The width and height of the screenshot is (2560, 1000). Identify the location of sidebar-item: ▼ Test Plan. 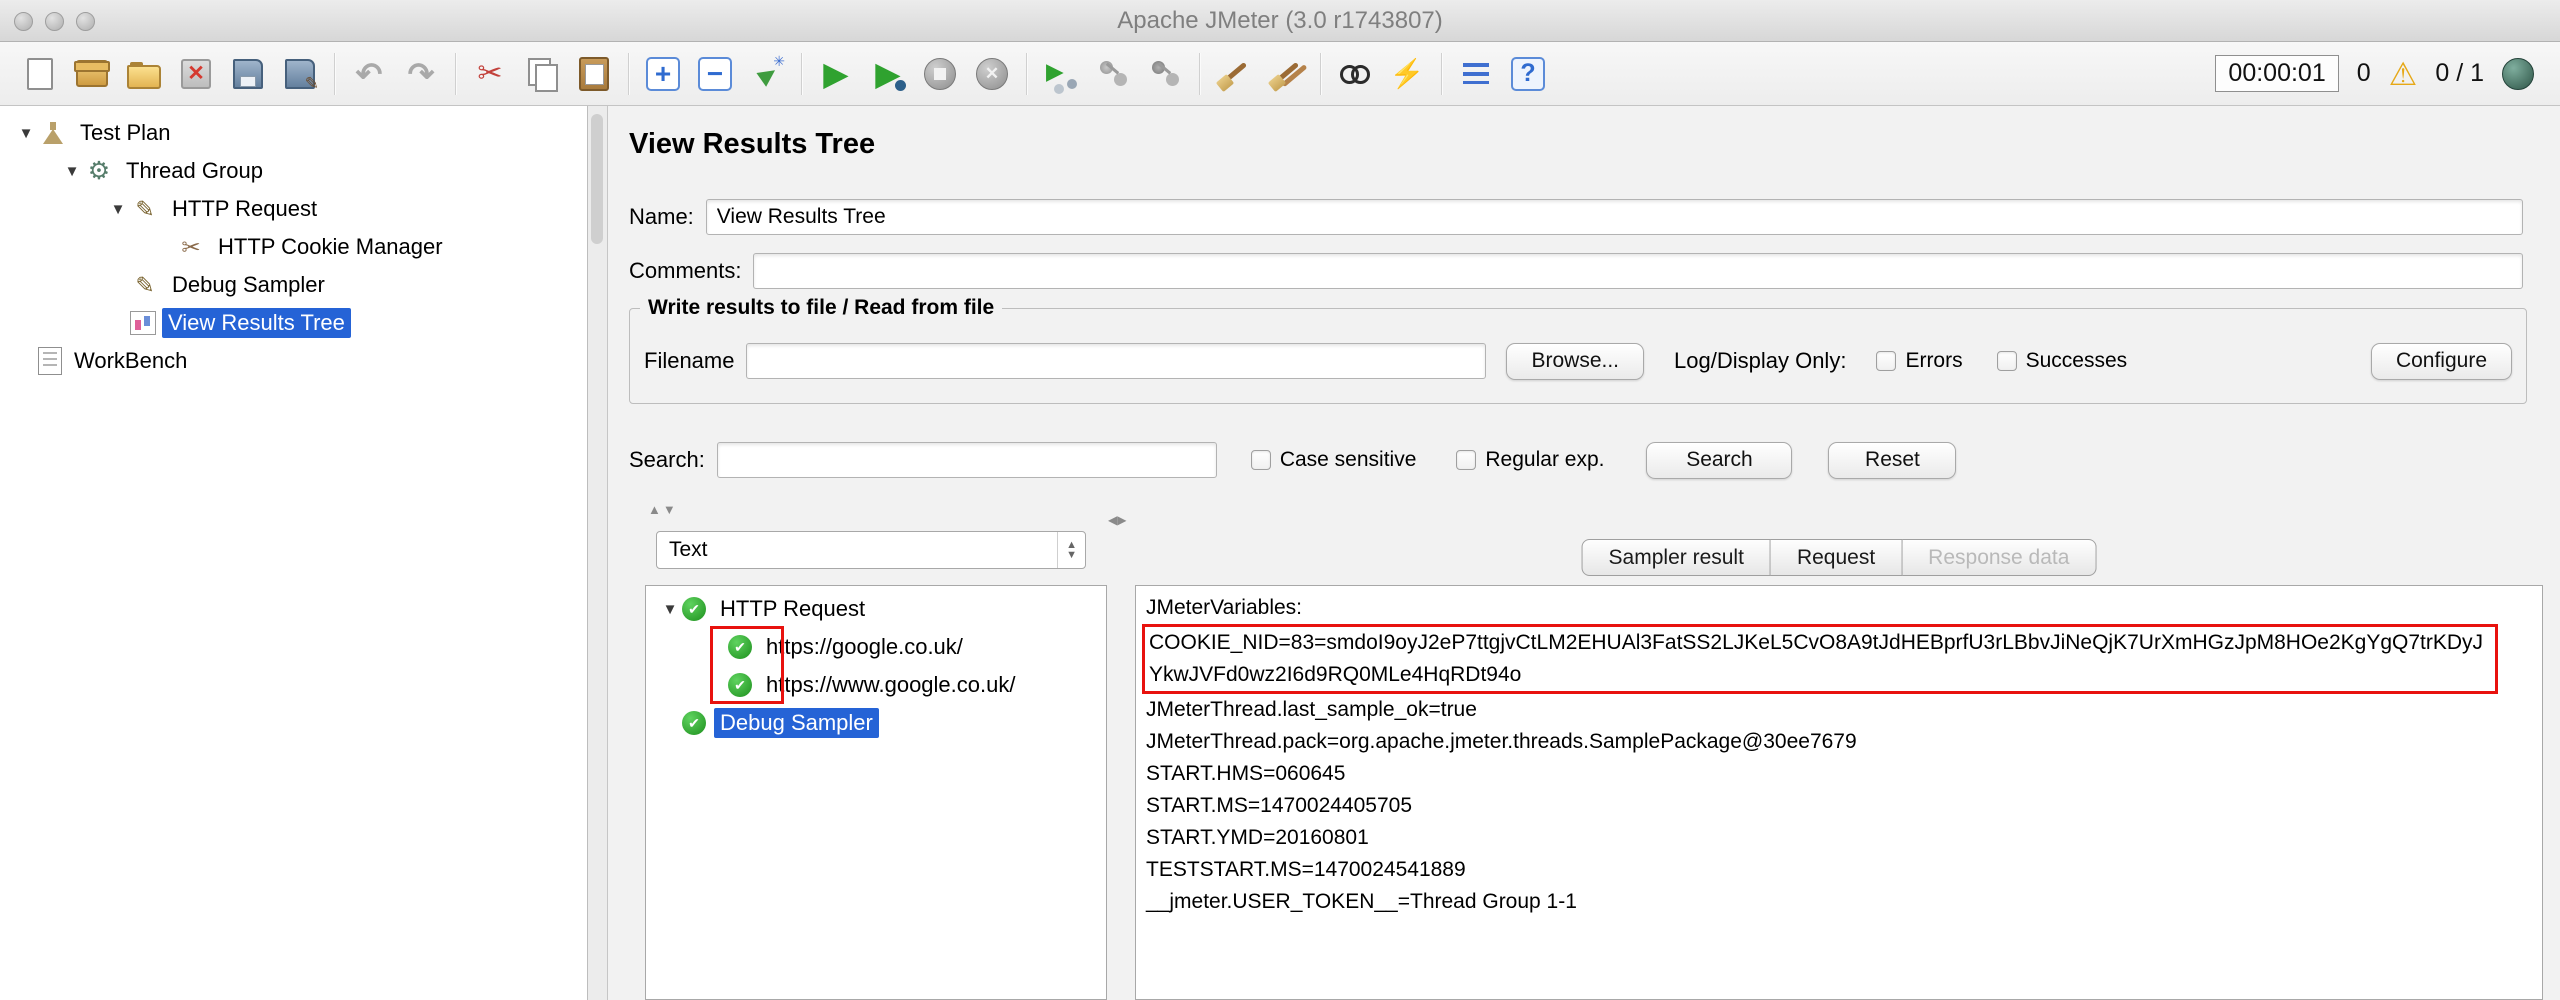
(293, 133).